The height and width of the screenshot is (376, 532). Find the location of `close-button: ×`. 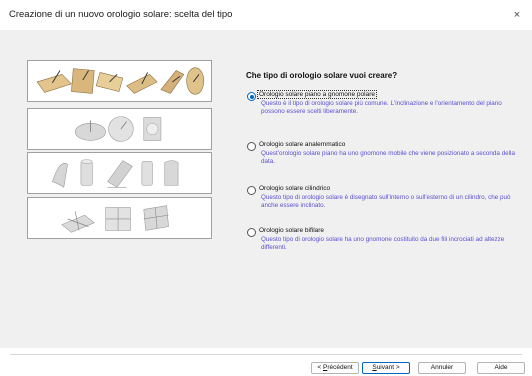

close-button: × is located at coordinates (517, 15).